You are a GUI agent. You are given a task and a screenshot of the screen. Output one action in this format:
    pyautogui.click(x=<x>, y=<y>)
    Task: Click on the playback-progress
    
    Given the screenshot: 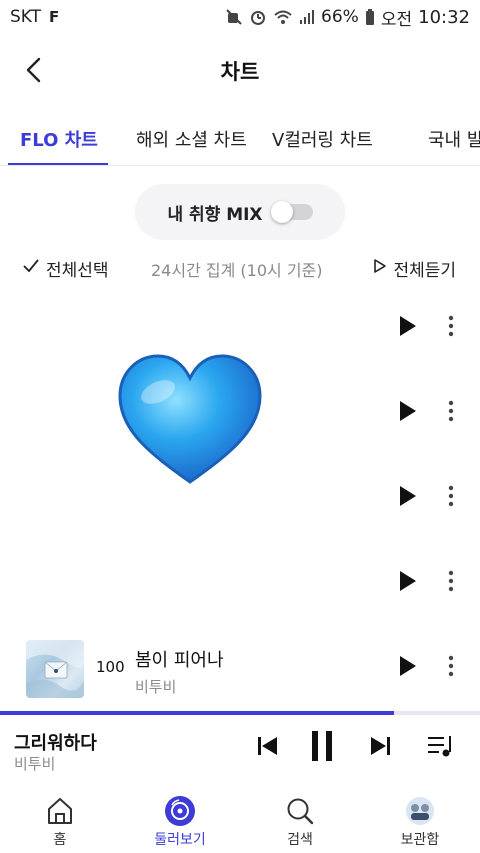 What is the action you would take?
    pyautogui.click(x=240, y=713)
    